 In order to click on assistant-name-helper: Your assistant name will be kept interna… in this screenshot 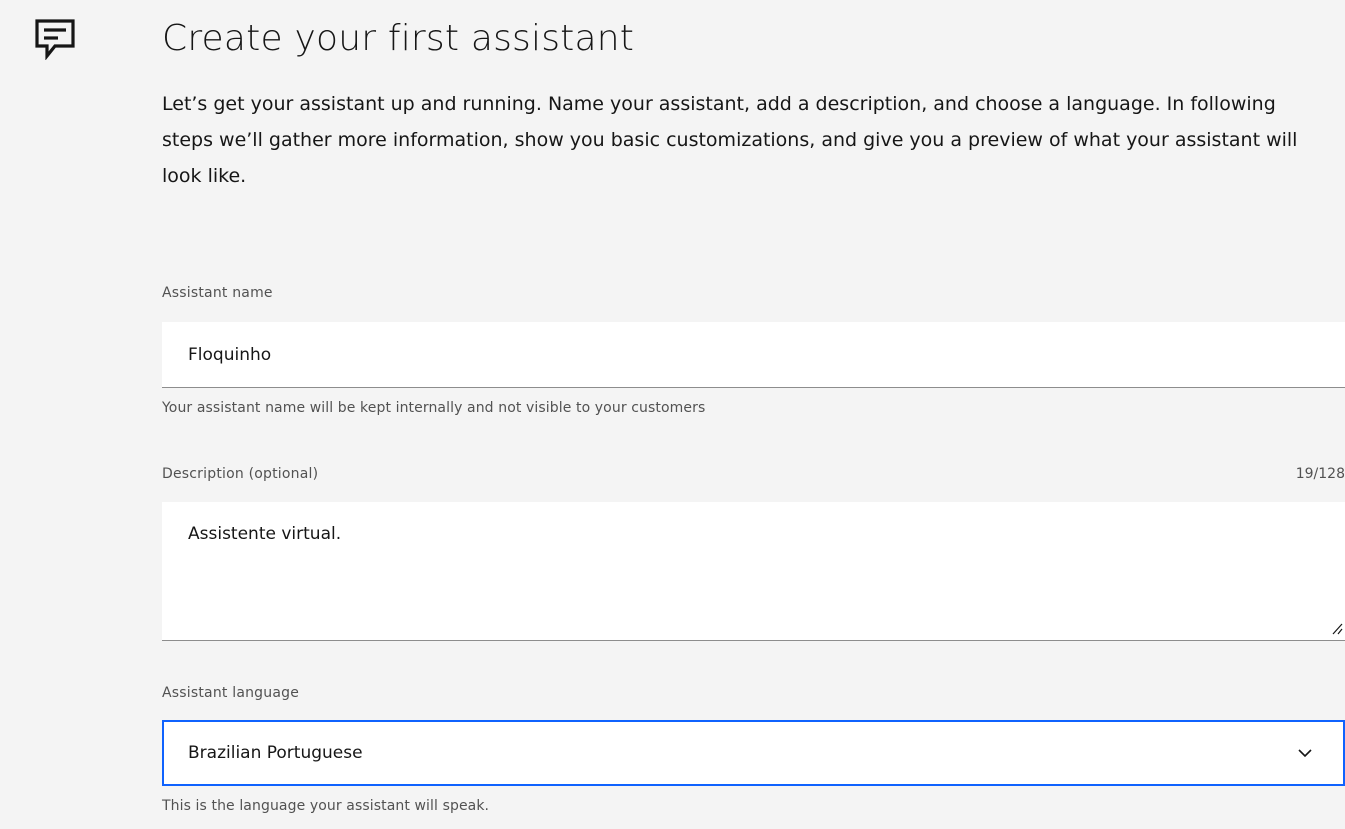, I will do `click(434, 408)`.